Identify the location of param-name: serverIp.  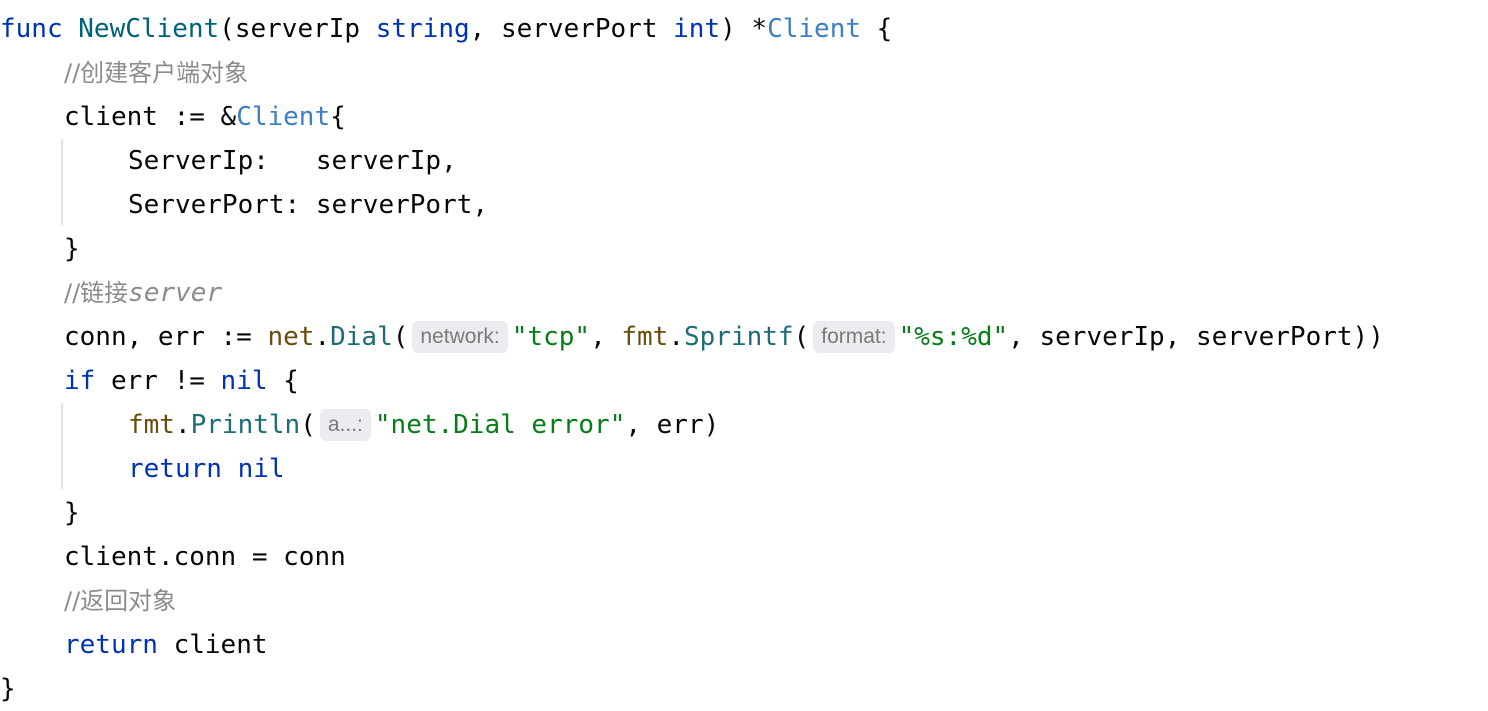
(297, 29).